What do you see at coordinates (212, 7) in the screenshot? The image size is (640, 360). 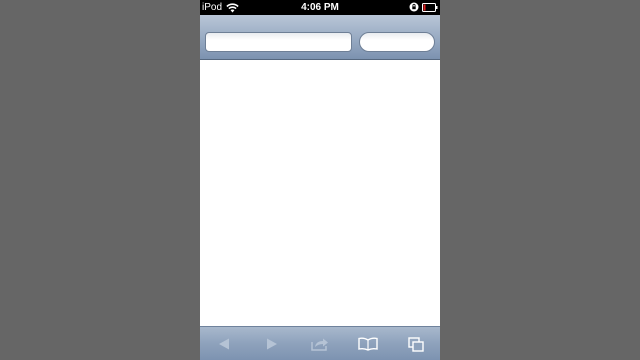 I see `carrier-label: iPod` at bounding box center [212, 7].